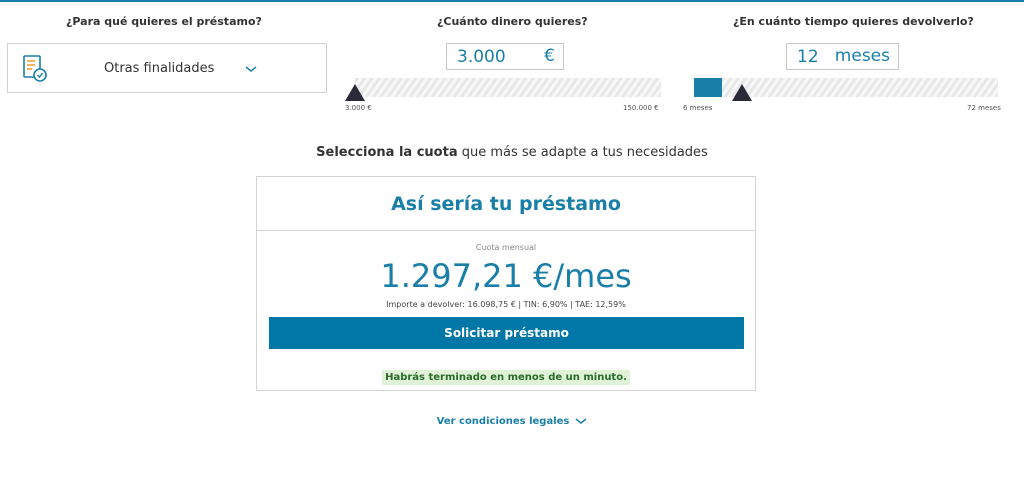 The width and height of the screenshot is (1024, 499). I want to click on instruction-bold: Selecciona la cuota, so click(387, 152).